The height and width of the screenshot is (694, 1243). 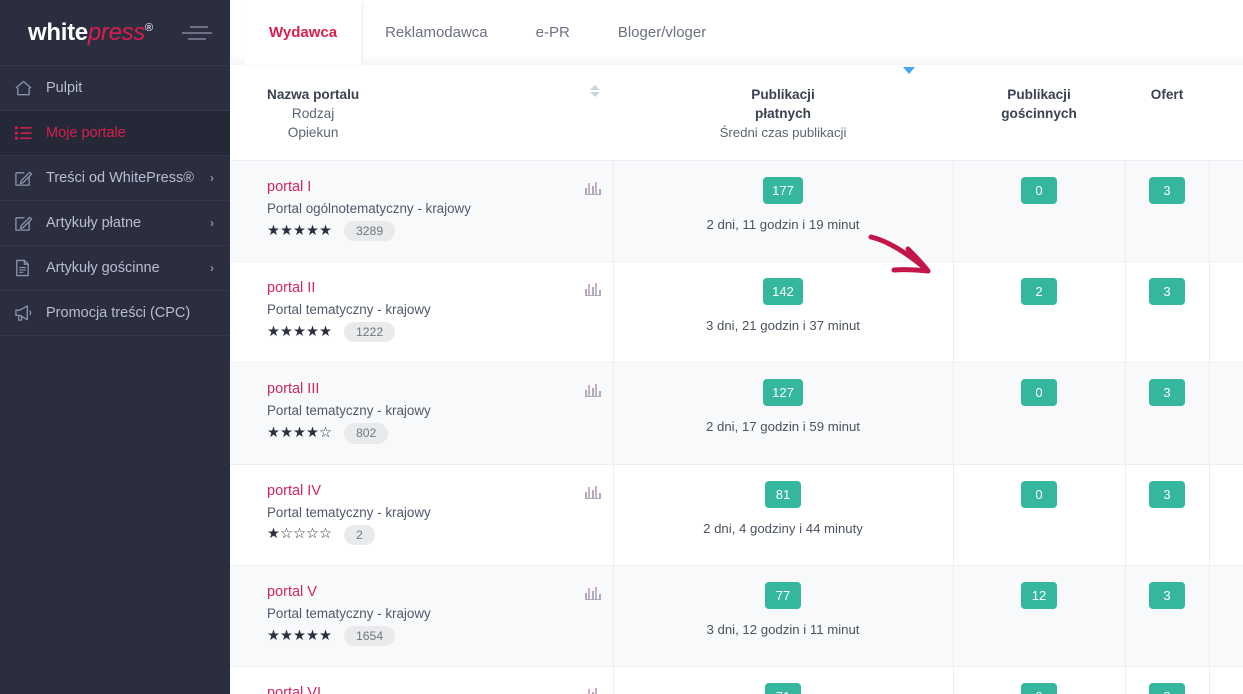 I want to click on col-header-name: Nazwa portalu Rodzaj Opiekun, so click(x=421, y=113).